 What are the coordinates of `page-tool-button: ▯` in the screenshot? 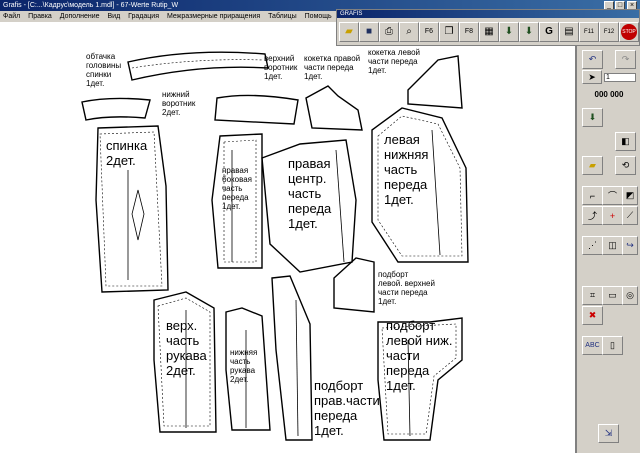 It's located at (612, 345).